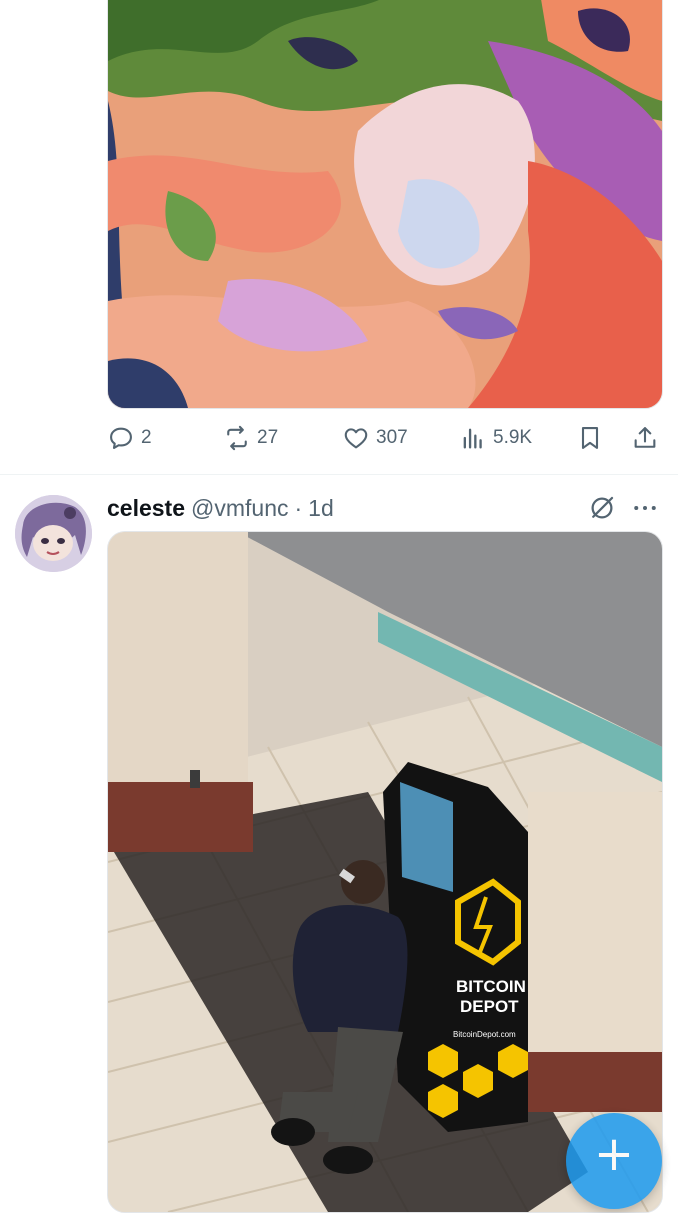 This screenshot has width=678, height=1213. Describe the element at coordinates (489, 1006) in the screenshot. I see `atm-brand-line2: DEPOT` at that location.